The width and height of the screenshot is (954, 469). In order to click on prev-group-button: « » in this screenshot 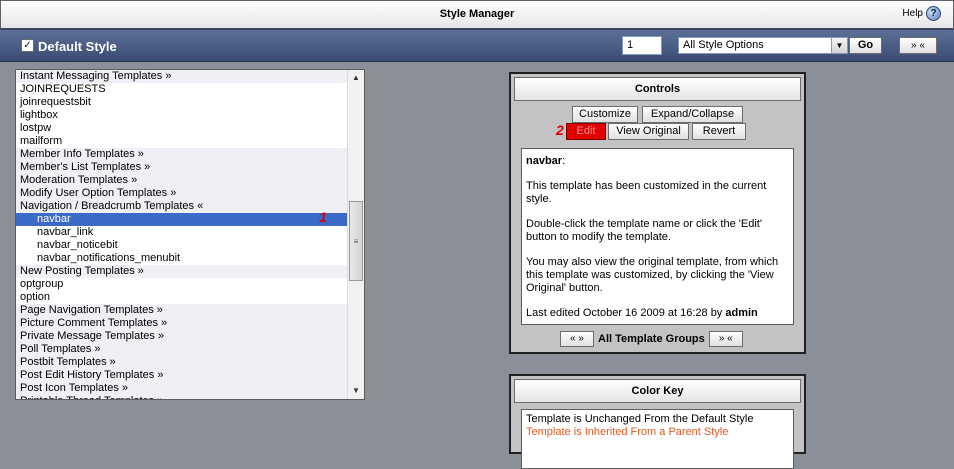, I will do `click(577, 339)`.